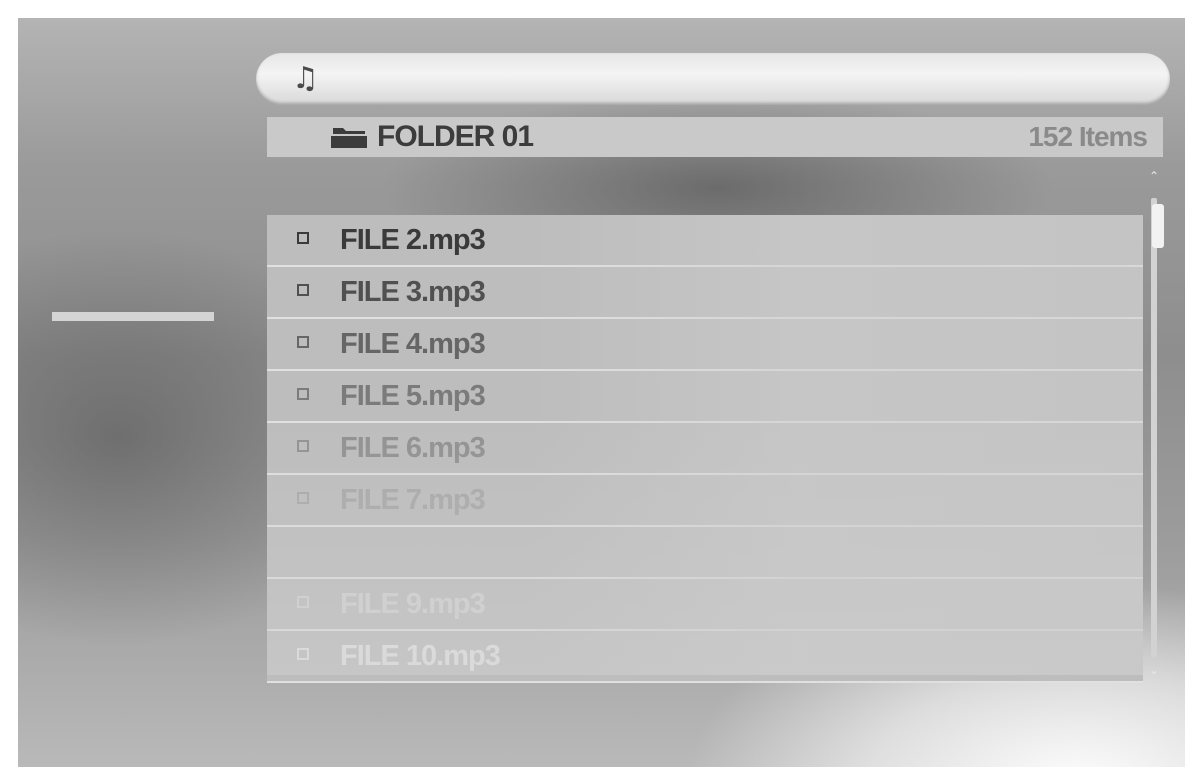  I want to click on scroll-track, so click(1157, 428).